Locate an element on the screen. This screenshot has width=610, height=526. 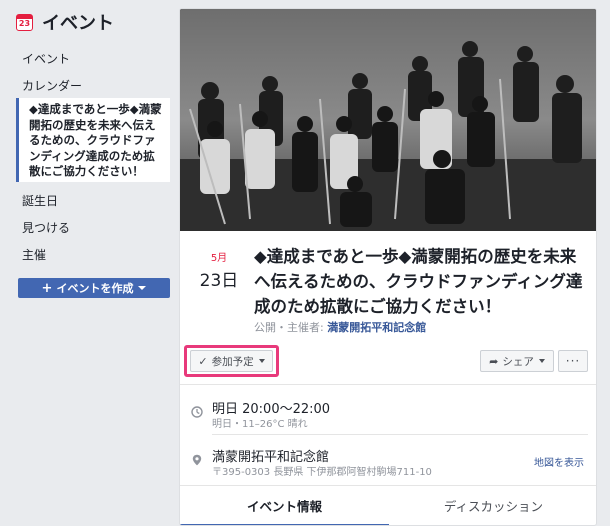
share-label: シェア is located at coordinates (518, 361).